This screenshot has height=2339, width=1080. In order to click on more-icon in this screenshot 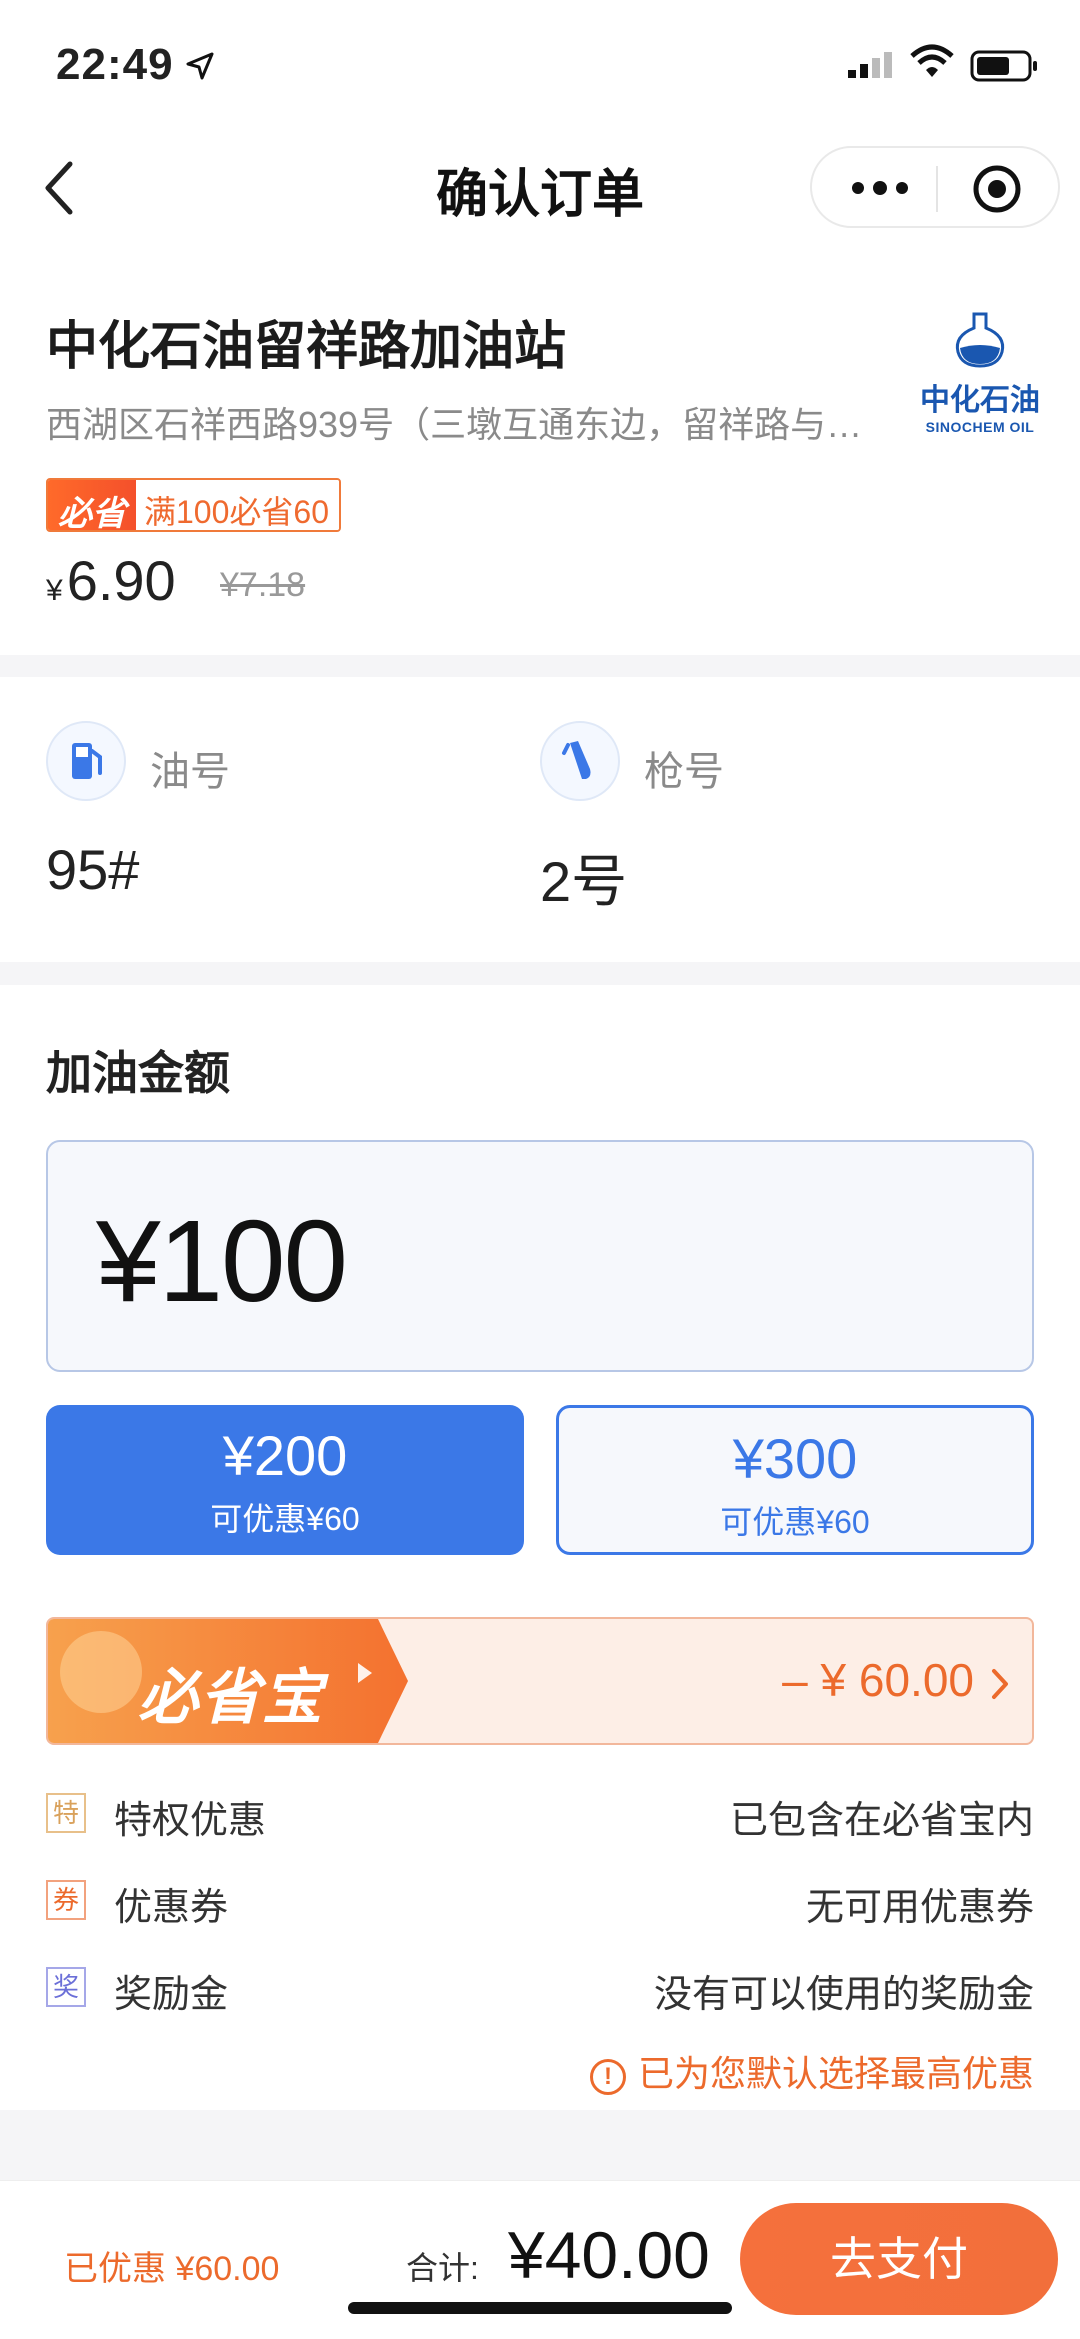, I will do `click(880, 188)`.